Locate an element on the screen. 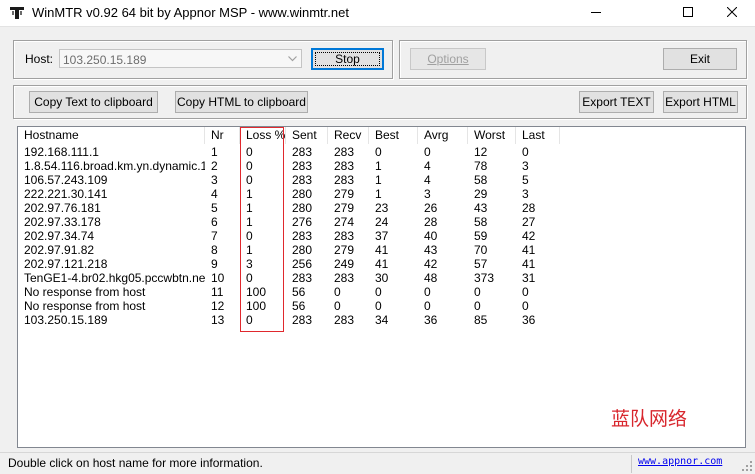 Image resolution: width=755 pixels, height=474 pixels. cell-last: 27 is located at coordinates (529, 222).